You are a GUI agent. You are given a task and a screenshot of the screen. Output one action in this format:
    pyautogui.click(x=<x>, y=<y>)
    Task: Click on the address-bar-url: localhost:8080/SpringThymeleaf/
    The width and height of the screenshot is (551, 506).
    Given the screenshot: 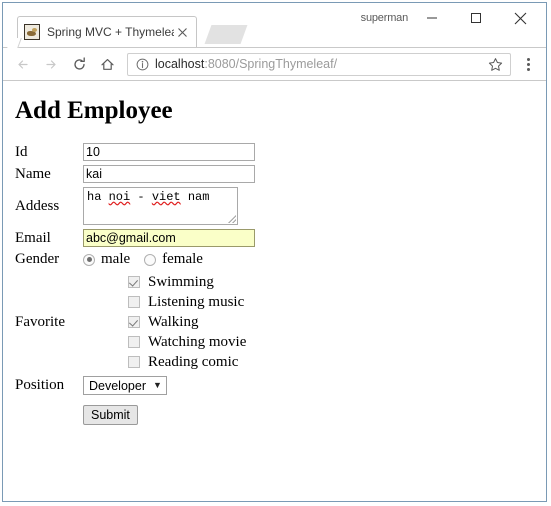 What is the action you would take?
    pyautogui.click(x=319, y=64)
    